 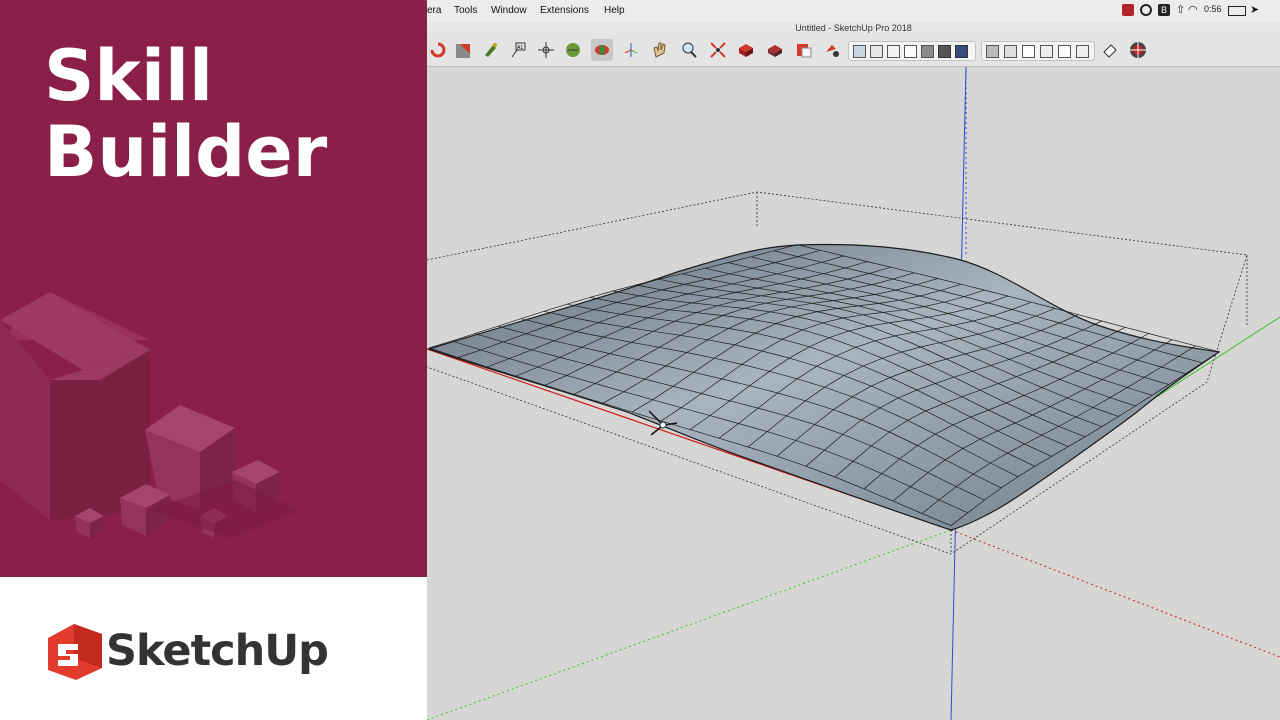 What do you see at coordinates (546, 50) in the screenshot?
I see `axes-icon` at bounding box center [546, 50].